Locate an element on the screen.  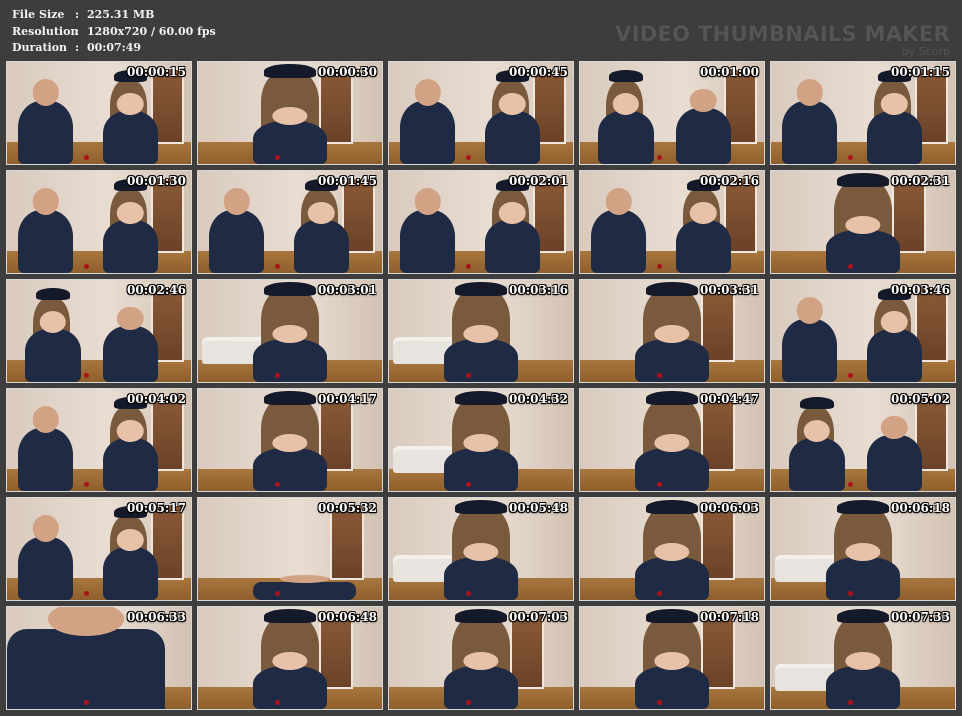
video-thumbnail: 00:06:03 is located at coordinates (672, 549).